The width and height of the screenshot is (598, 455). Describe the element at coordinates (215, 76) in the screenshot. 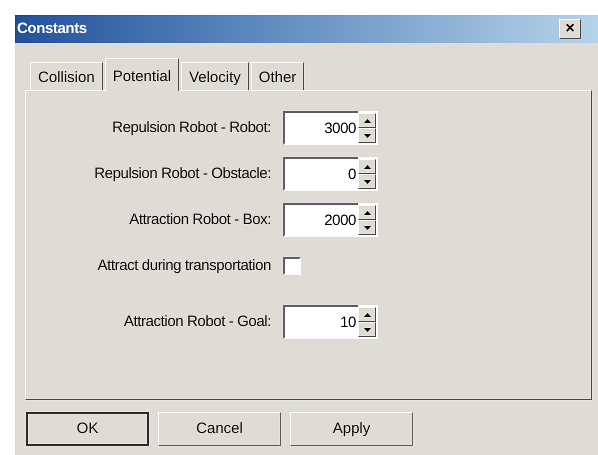

I see `tab: Velocity` at that location.